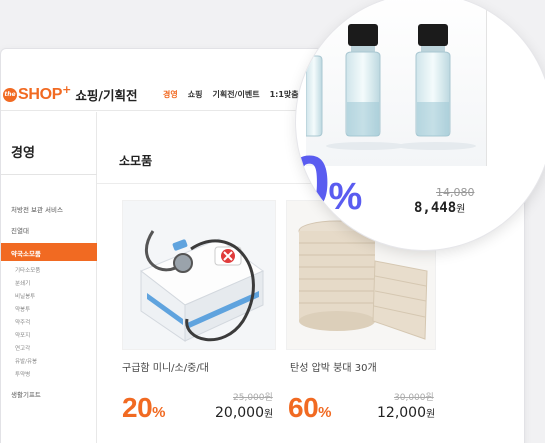 The image size is (545, 443). Describe the element at coordinates (333, 366) in the screenshot. I see `product-name: 탄성 압박 붕대 30개` at that location.